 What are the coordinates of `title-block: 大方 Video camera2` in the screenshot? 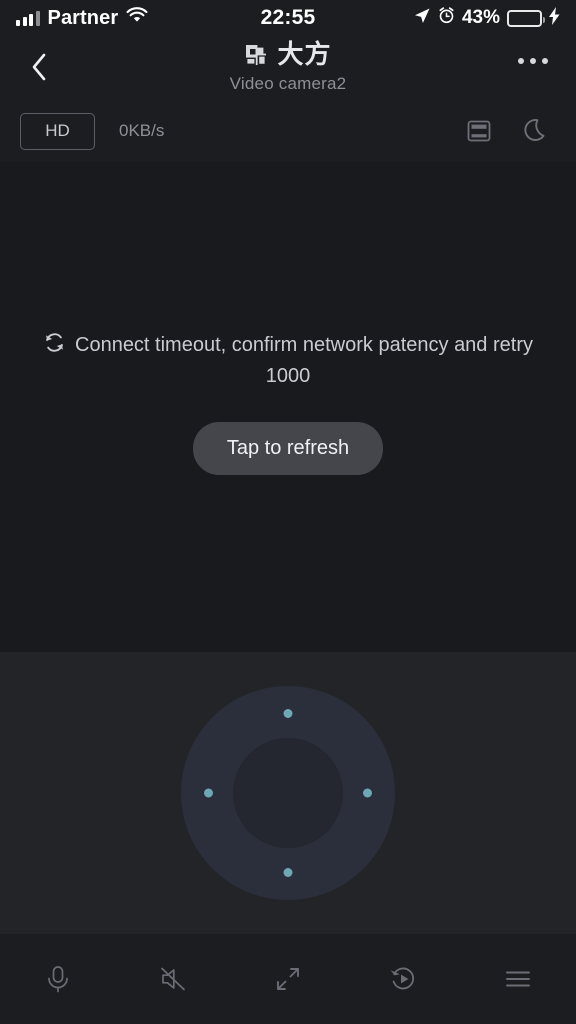 It's located at (288, 68).